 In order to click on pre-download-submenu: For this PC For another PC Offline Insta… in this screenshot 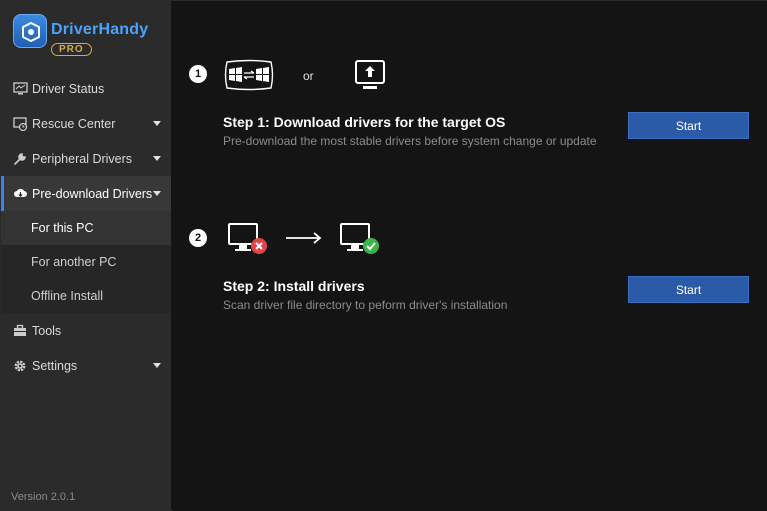, I will do `click(86, 262)`.